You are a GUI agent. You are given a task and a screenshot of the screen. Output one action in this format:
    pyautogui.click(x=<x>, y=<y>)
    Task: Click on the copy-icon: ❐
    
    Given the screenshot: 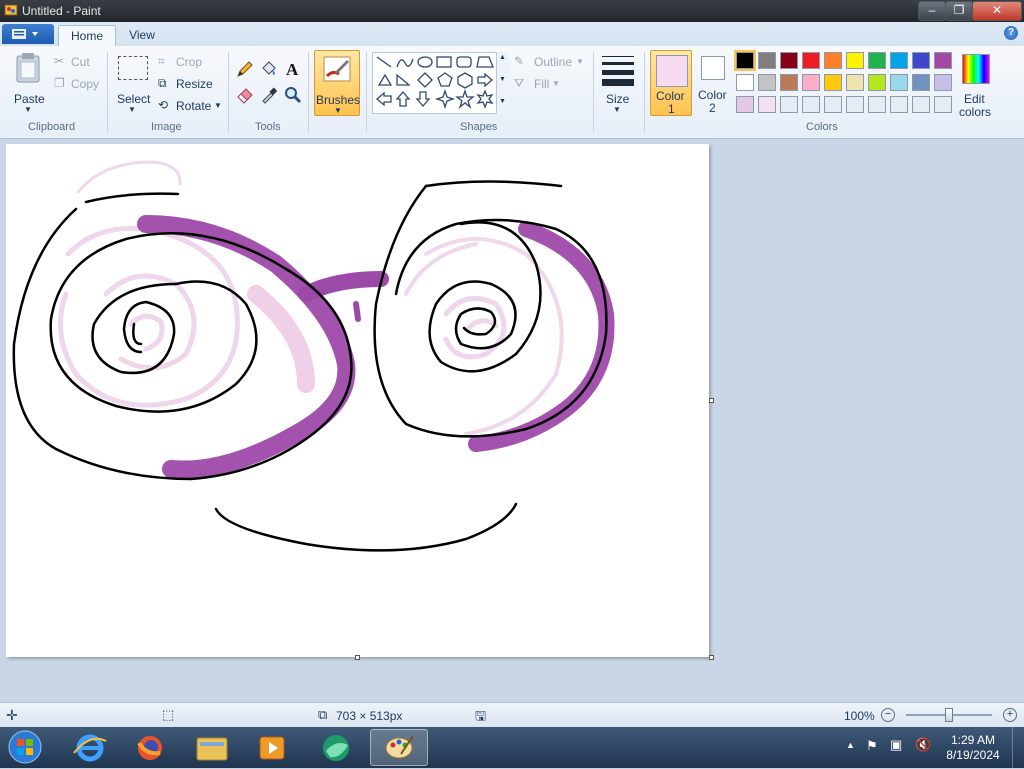 What is the action you would take?
    pyautogui.click(x=59, y=83)
    